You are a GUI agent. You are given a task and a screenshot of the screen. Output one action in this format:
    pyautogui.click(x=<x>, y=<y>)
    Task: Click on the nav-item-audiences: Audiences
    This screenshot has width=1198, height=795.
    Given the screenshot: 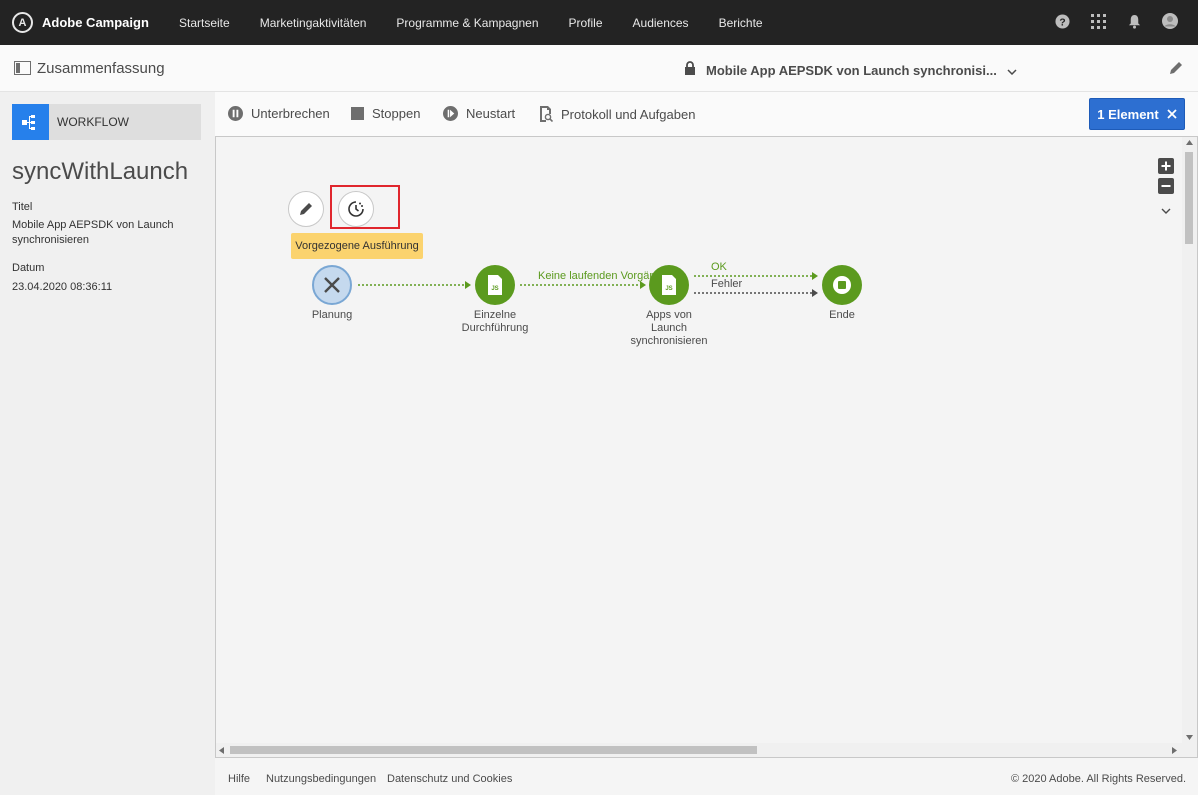 What is the action you would take?
    pyautogui.click(x=661, y=23)
    